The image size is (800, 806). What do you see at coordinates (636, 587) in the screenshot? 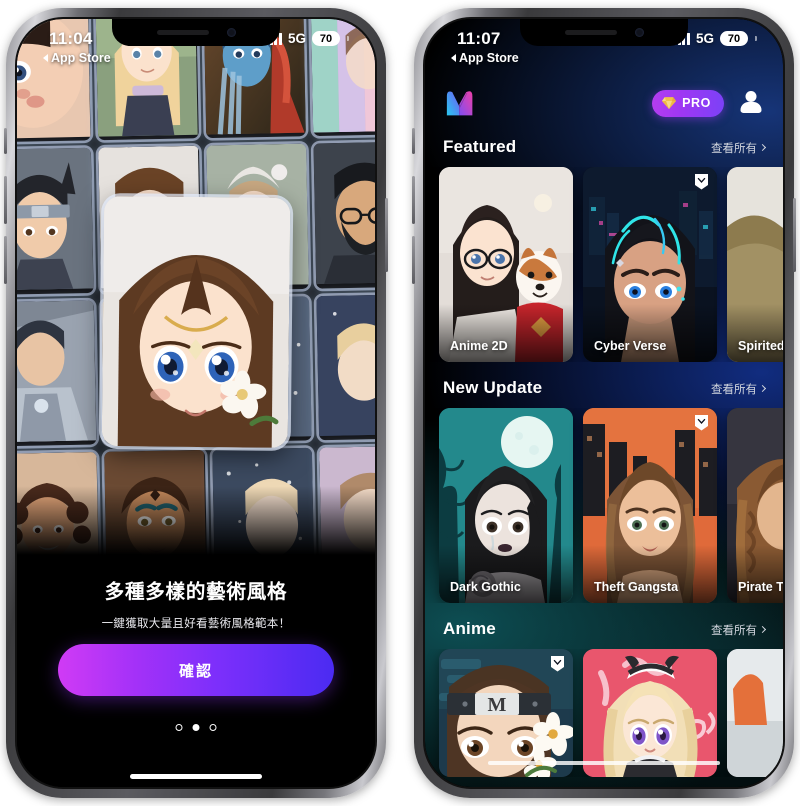
I see `card-title: Theft Gangsta` at bounding box center [636, 587].